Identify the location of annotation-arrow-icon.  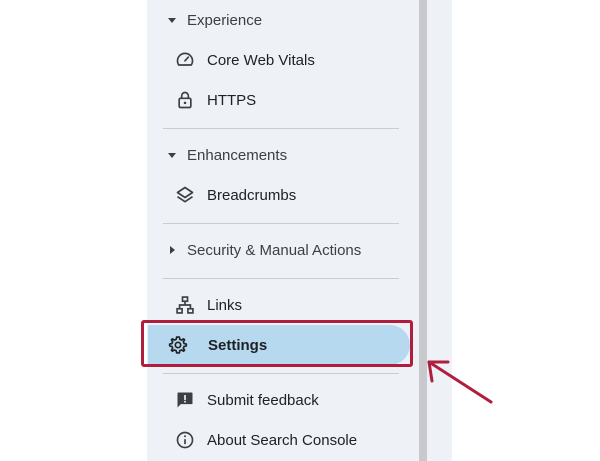
(460, 382).